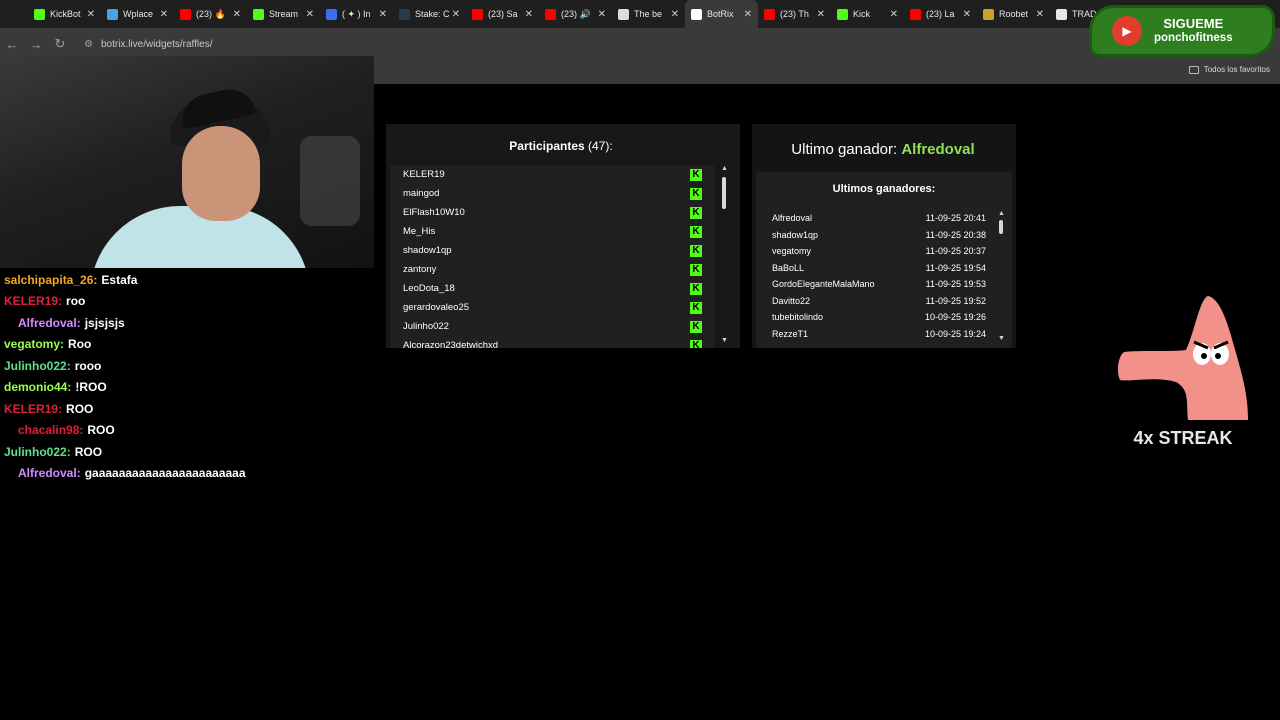 The width and height of the screenshot is (1280, 720). What do you see at coordinates (88, 44) in the screenshot?
I see `site-info-icon: ⚙` at bounding box center [88, 44].